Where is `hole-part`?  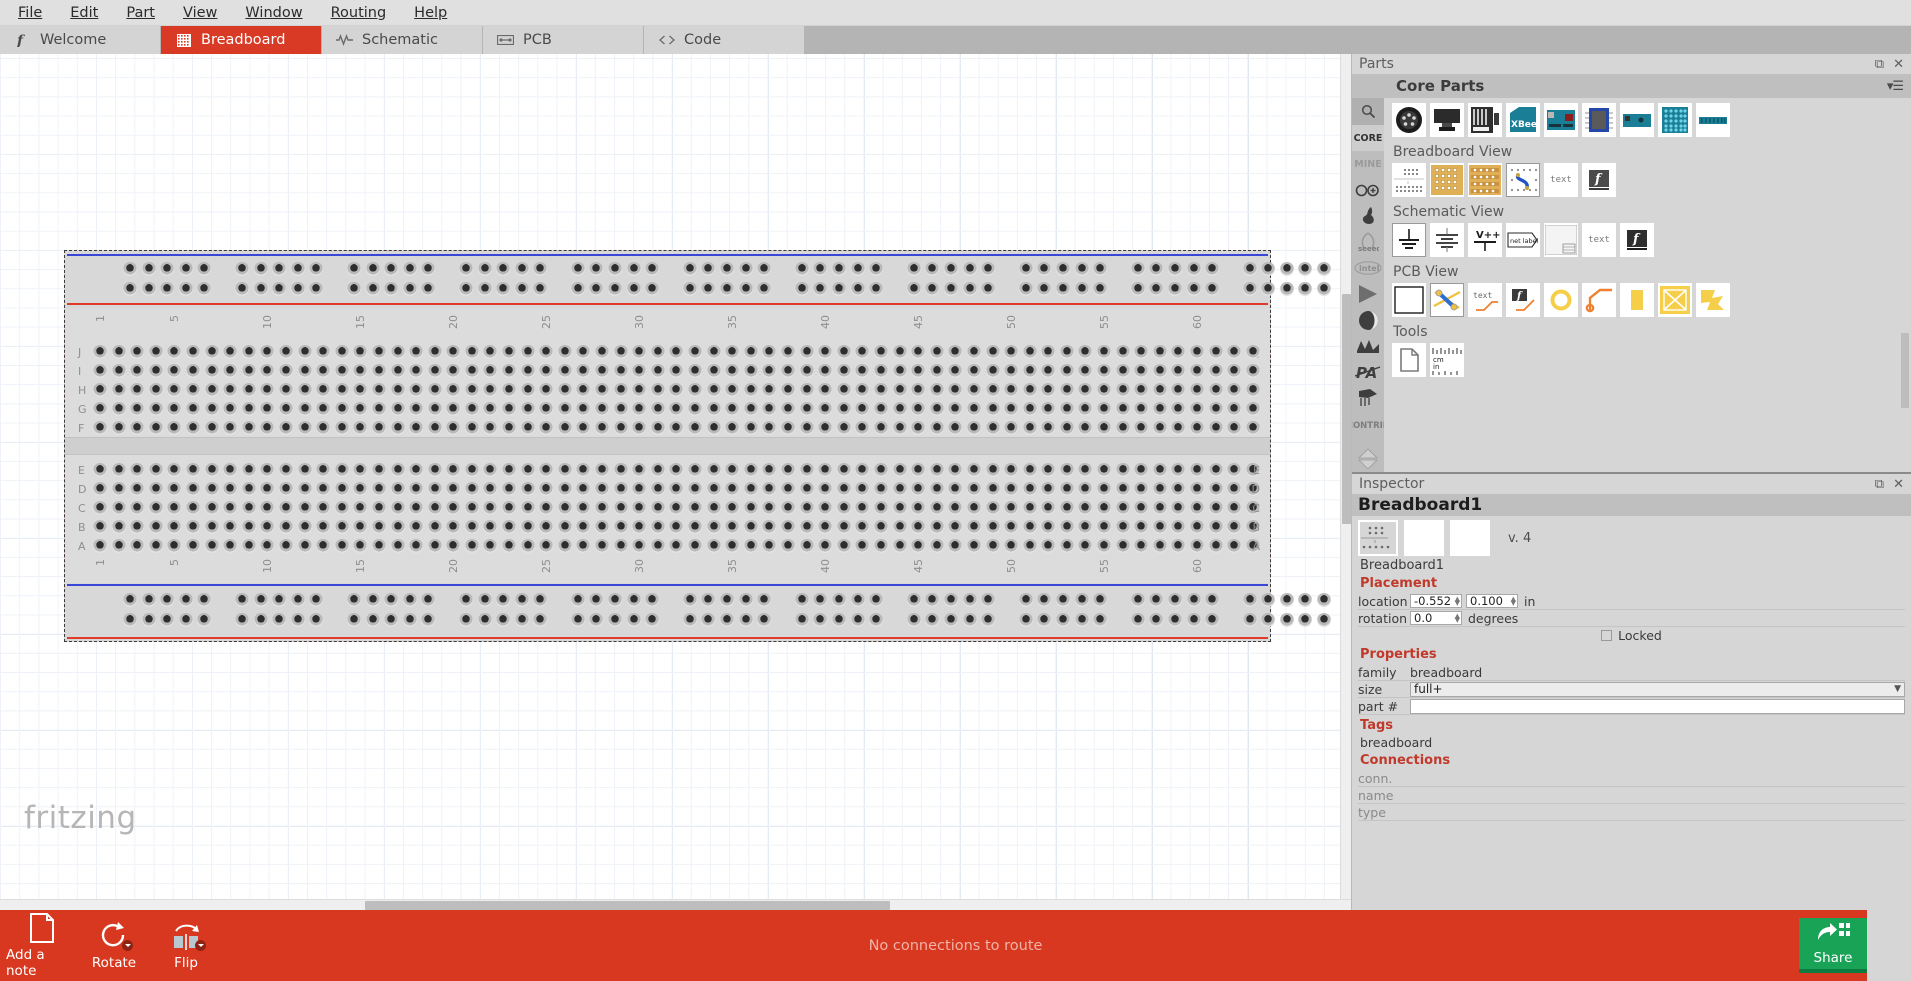
hole-part is located at coordinates (1561, 300).